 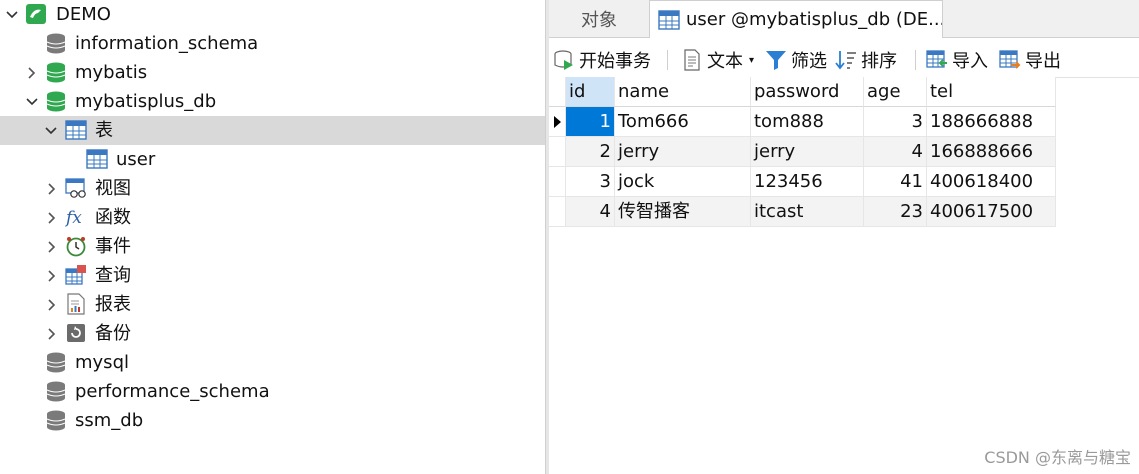 I want to click on sort-icon, so click(x=846, y=60).